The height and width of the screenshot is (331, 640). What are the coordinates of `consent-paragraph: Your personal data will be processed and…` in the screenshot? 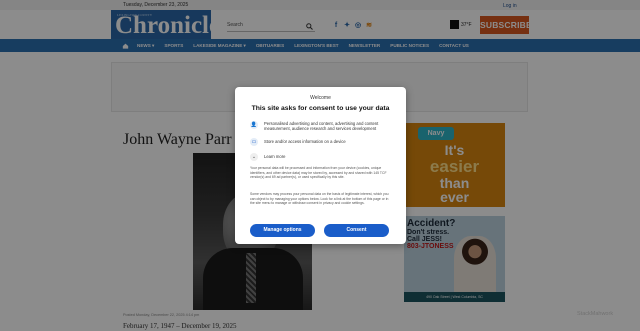 It's located at (318, 172).